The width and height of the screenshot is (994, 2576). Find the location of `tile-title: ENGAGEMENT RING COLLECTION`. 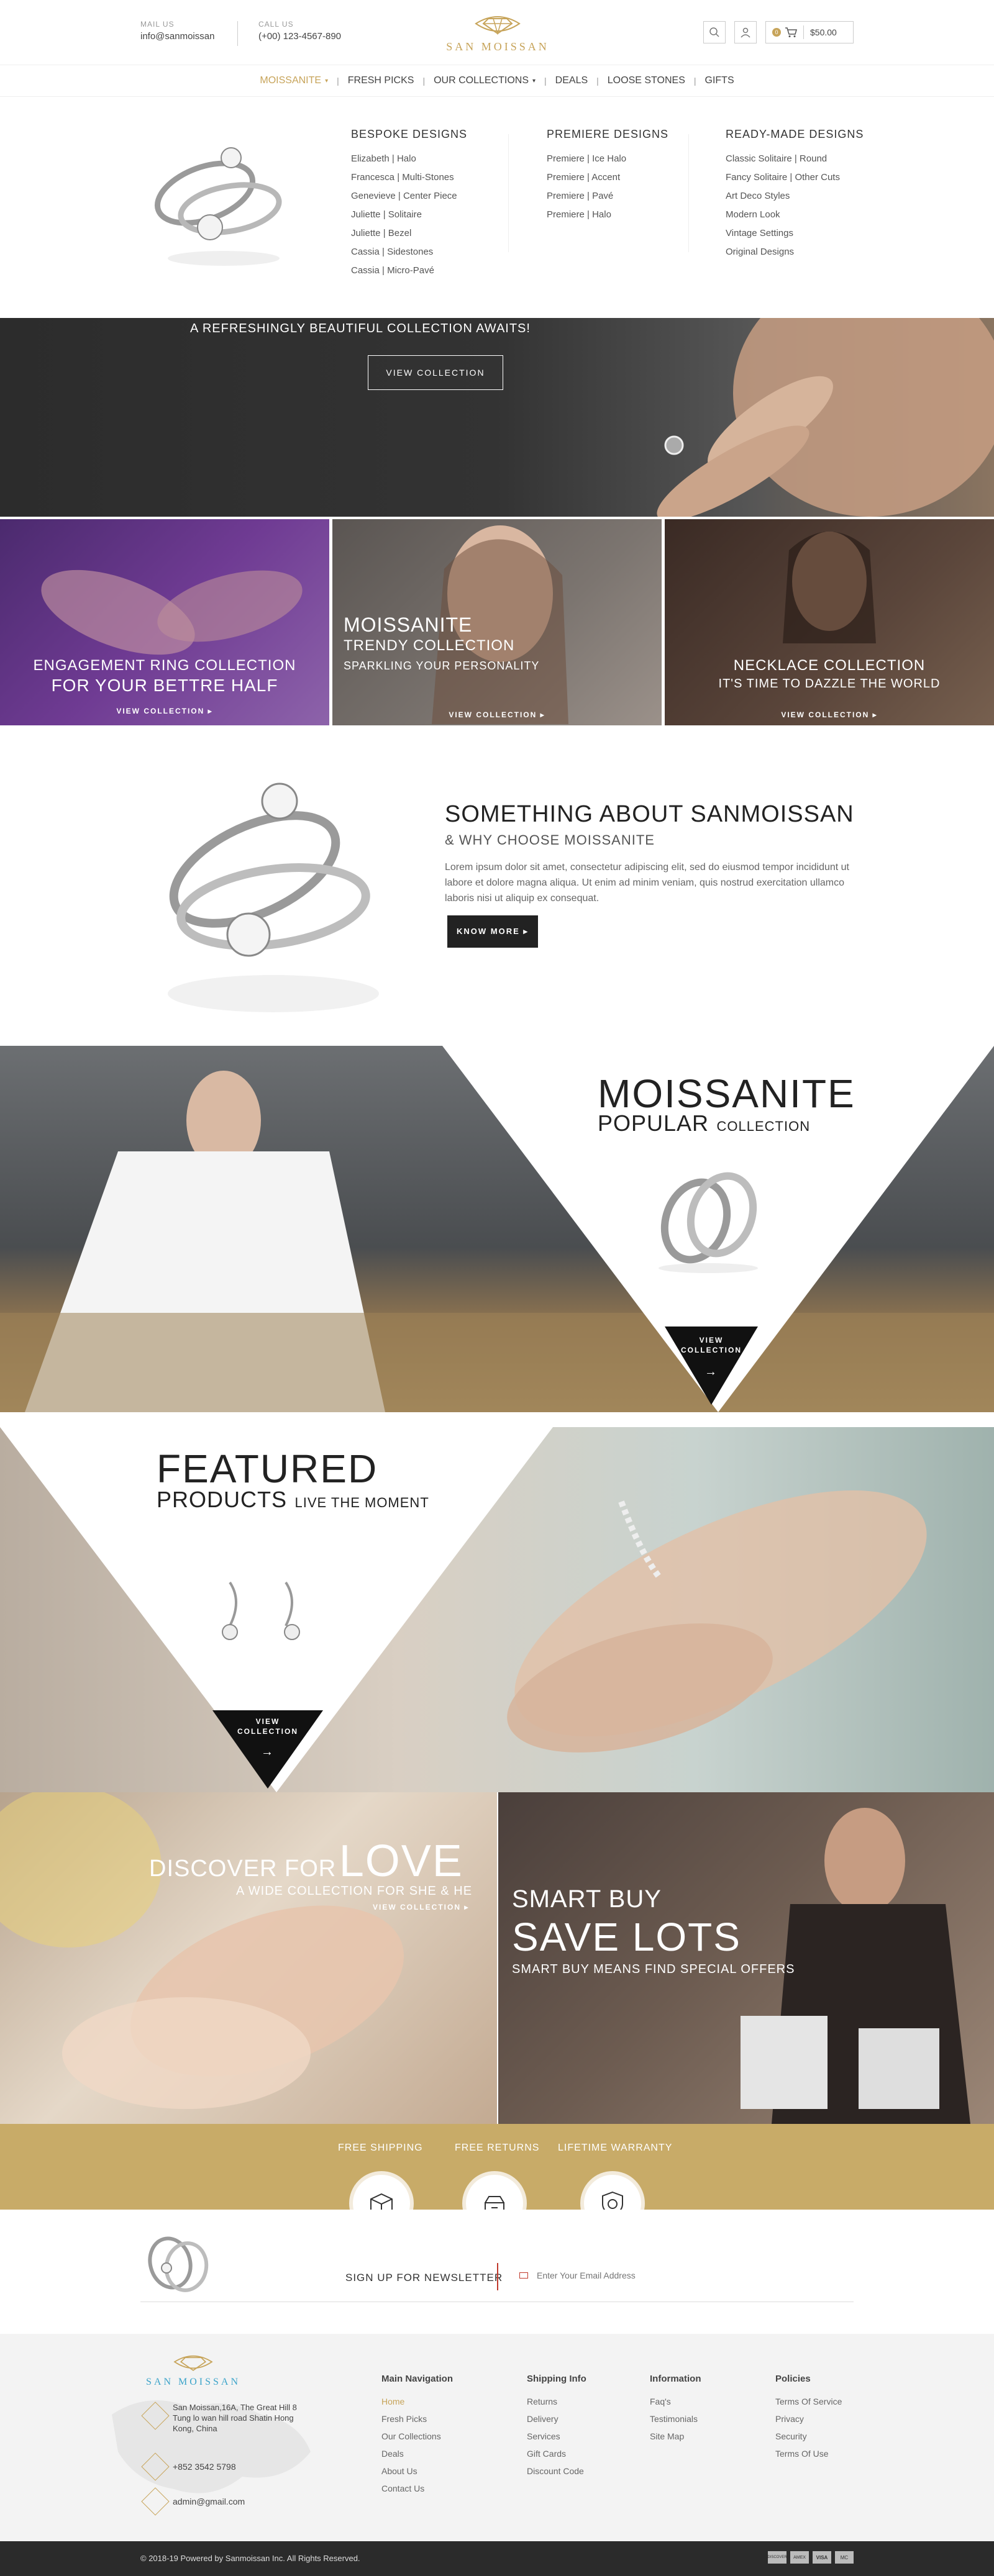

tile-title: ENGAGEMENT RING COLLECTION is located at coordinates (164, 665).